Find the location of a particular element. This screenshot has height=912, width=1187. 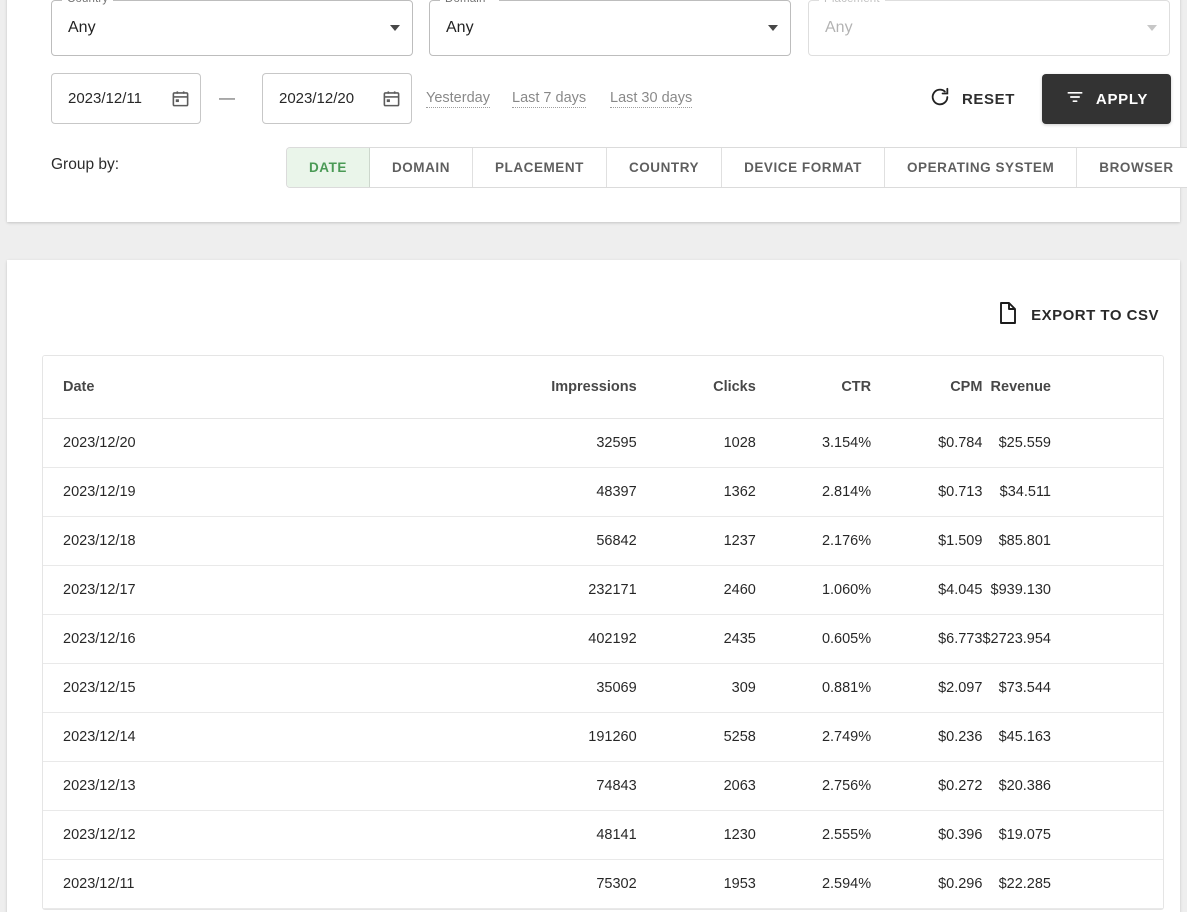

cell-revenue: $25.559 is located at coordinates (1072, 443).